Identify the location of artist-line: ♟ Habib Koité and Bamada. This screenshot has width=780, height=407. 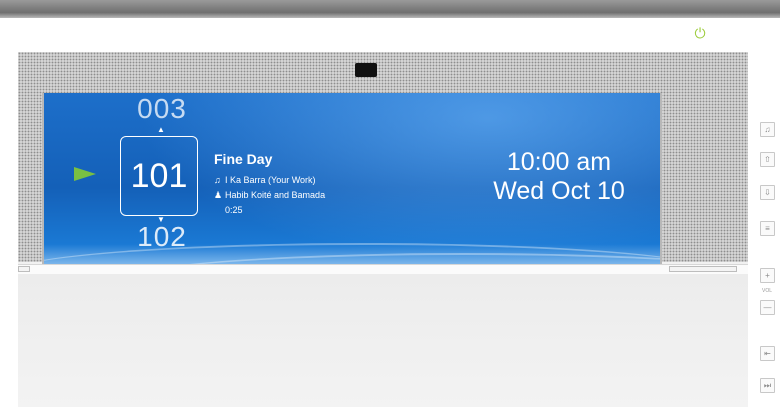
(269, 195).